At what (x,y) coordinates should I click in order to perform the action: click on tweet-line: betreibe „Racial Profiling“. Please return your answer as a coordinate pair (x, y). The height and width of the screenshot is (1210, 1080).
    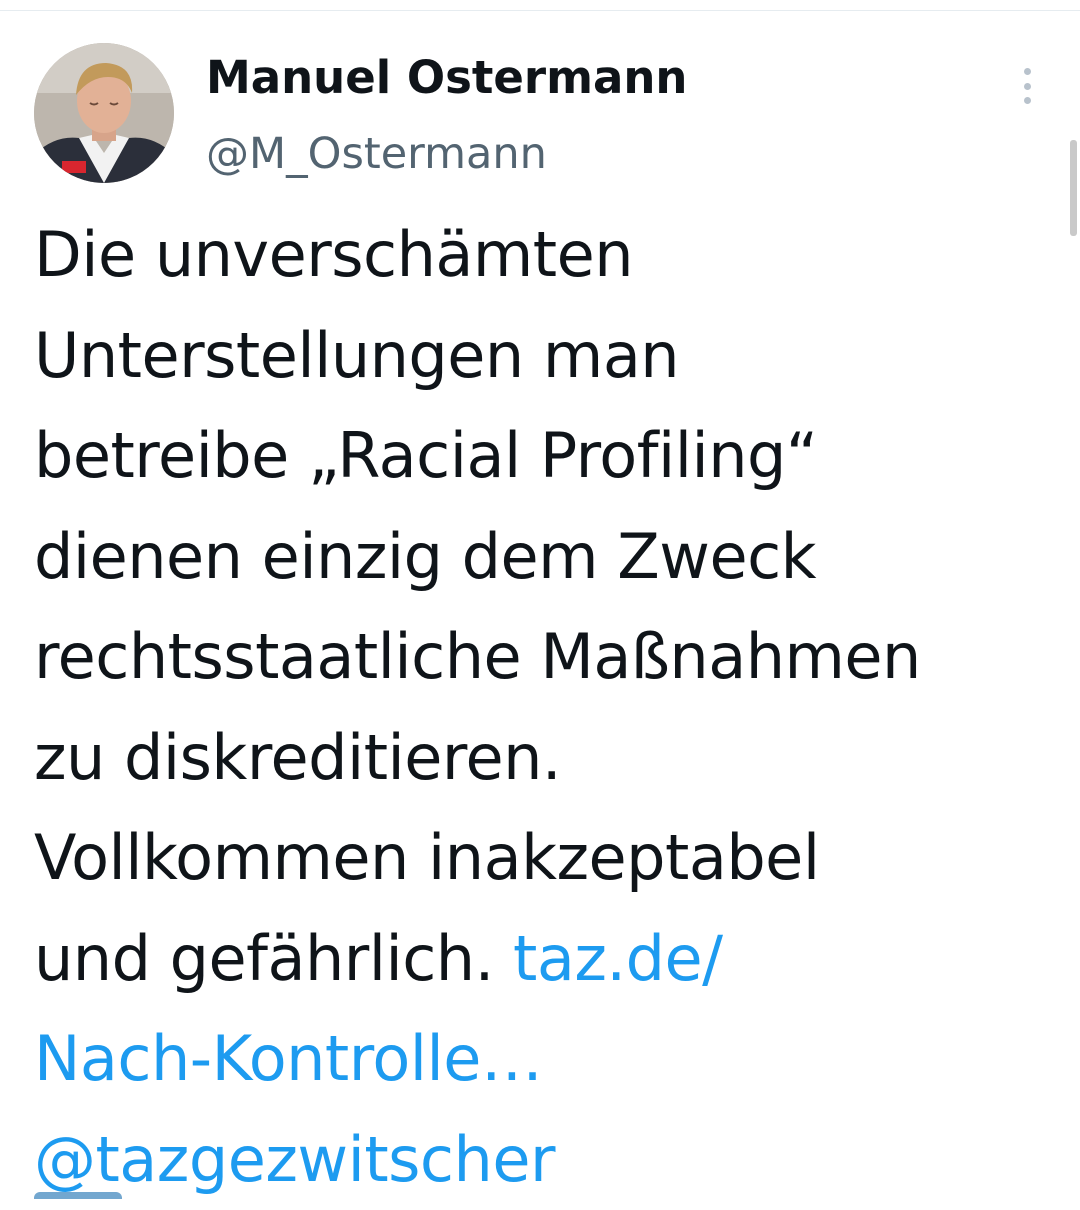
    Looking at the image, I should click on (549, 456).